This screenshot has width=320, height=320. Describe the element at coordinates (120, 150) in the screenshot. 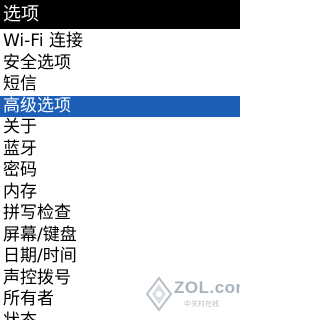

I see `menu-item-bluetooth: 蓝牙` at that location.